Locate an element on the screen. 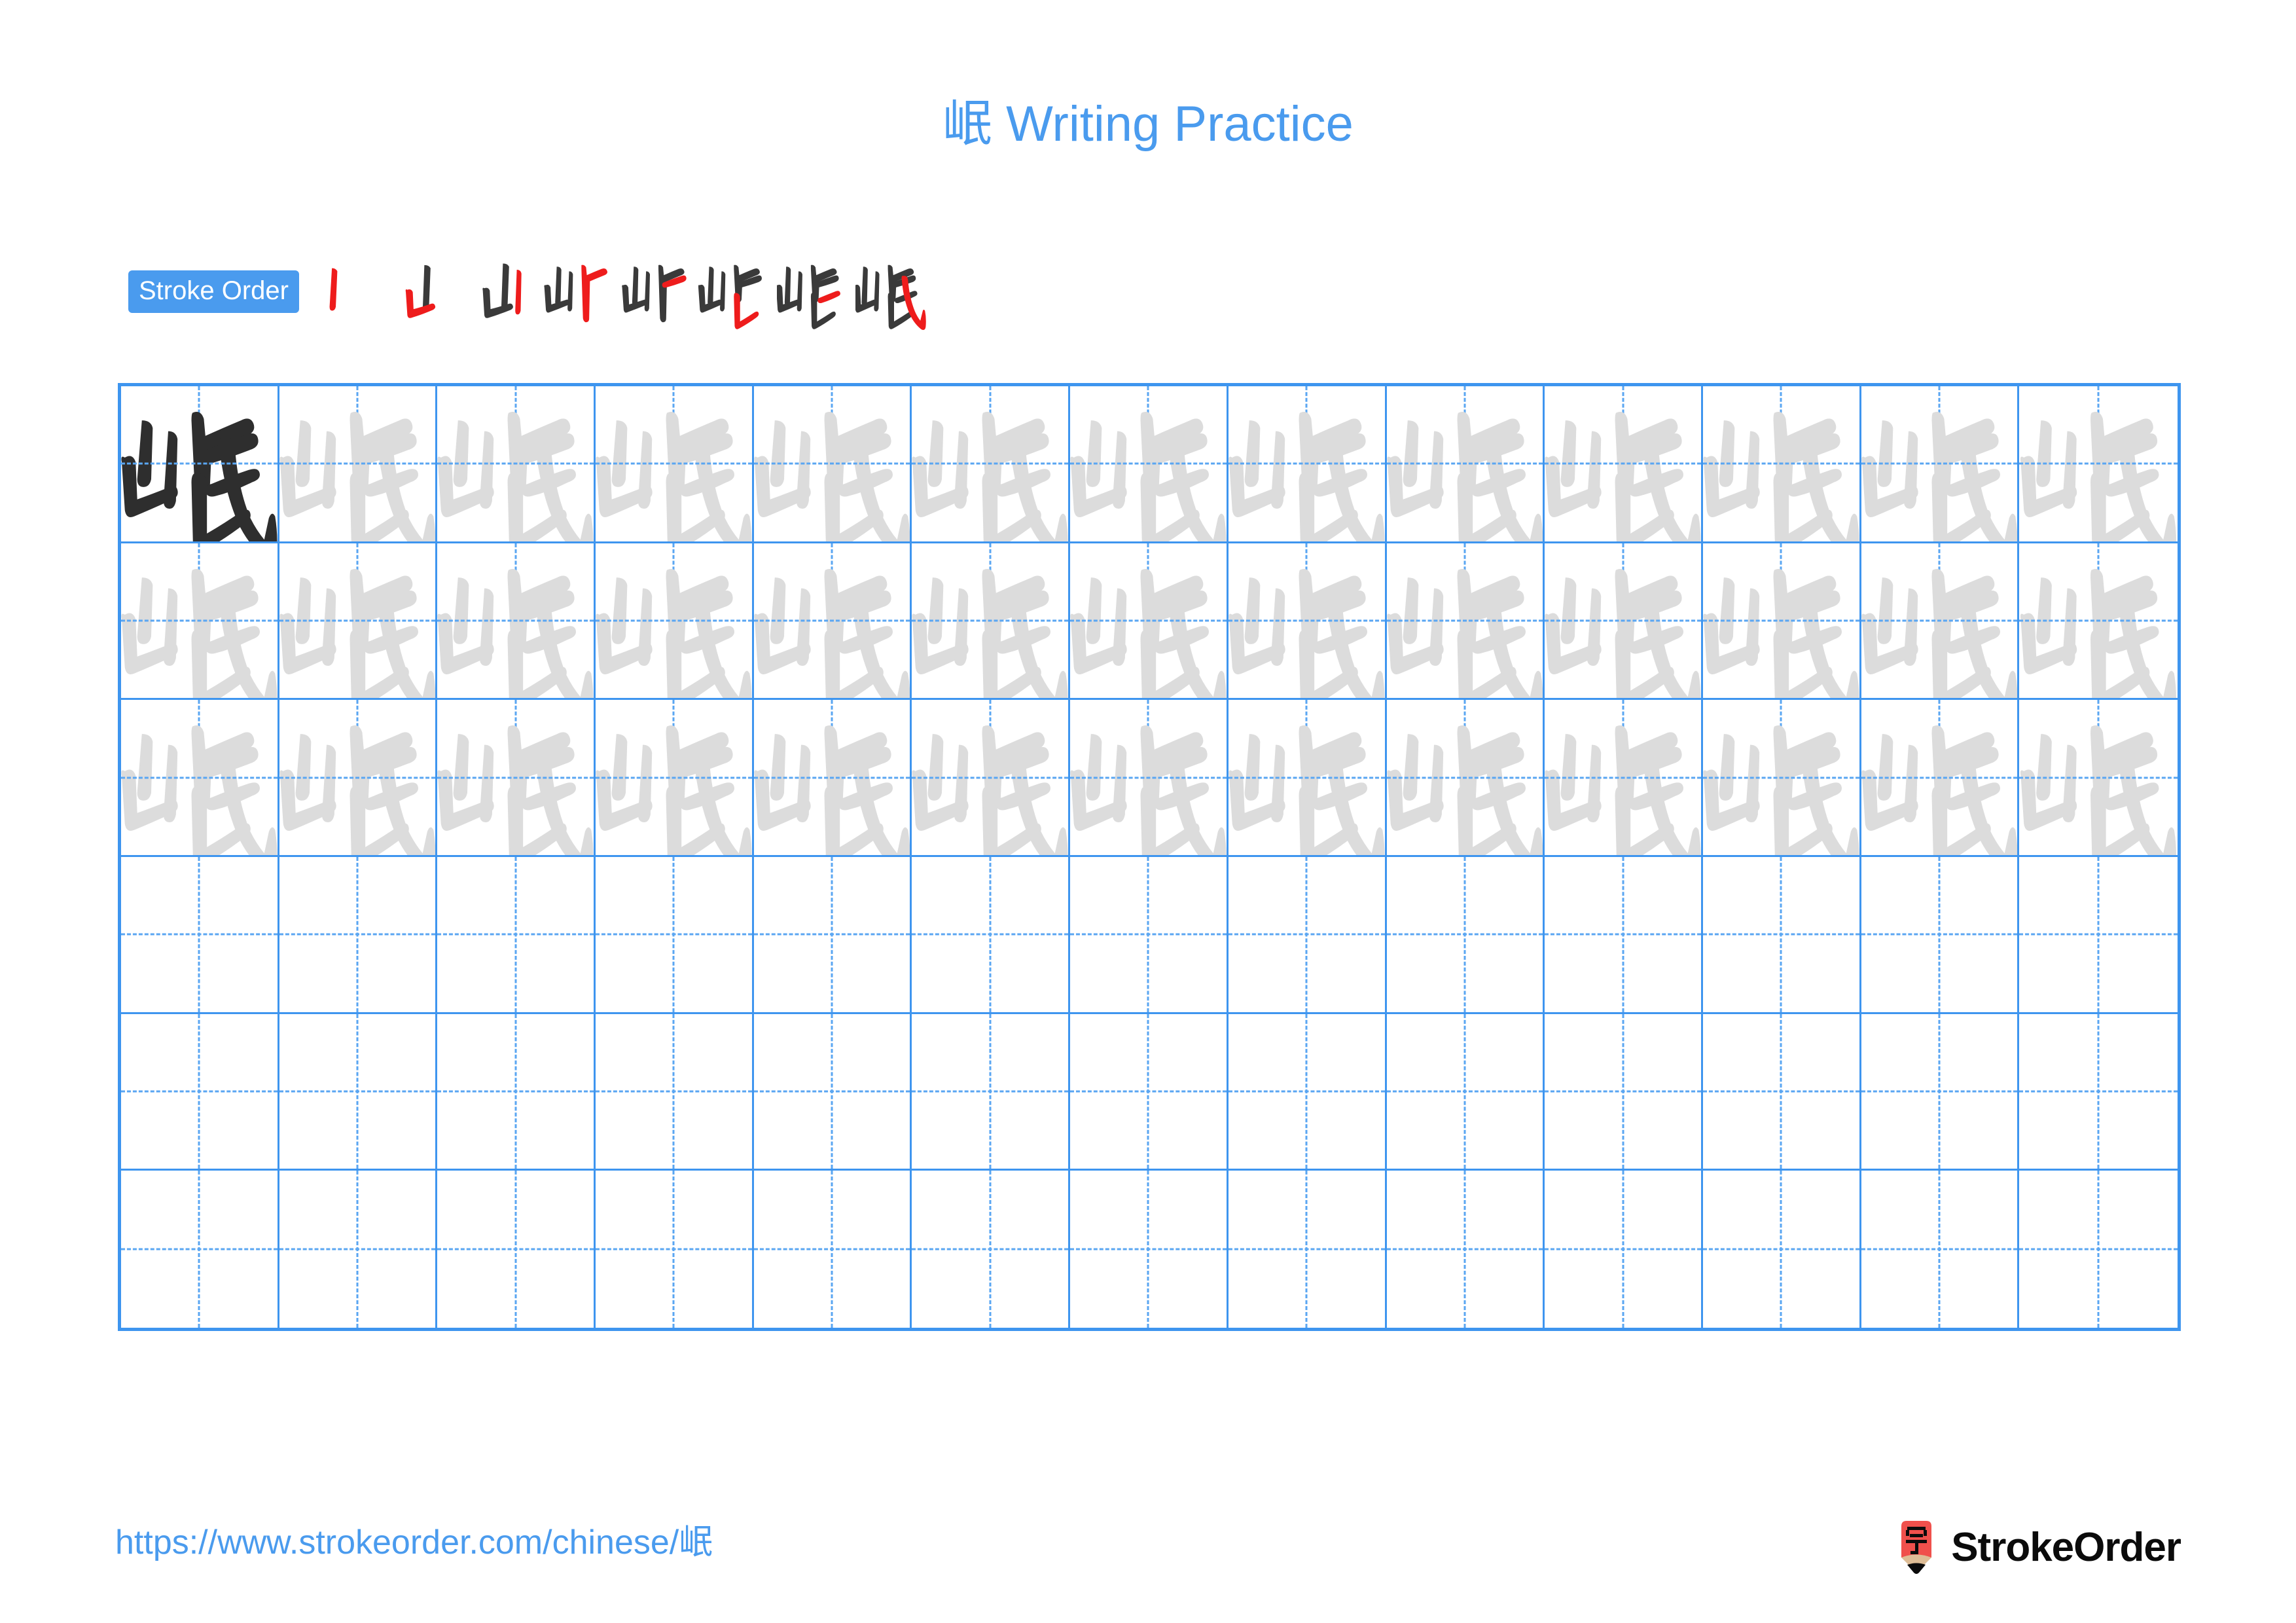 This screenshot has height=1623, width=2296. practice-cell-r5-c2 is located at coordinates (358, 1092).